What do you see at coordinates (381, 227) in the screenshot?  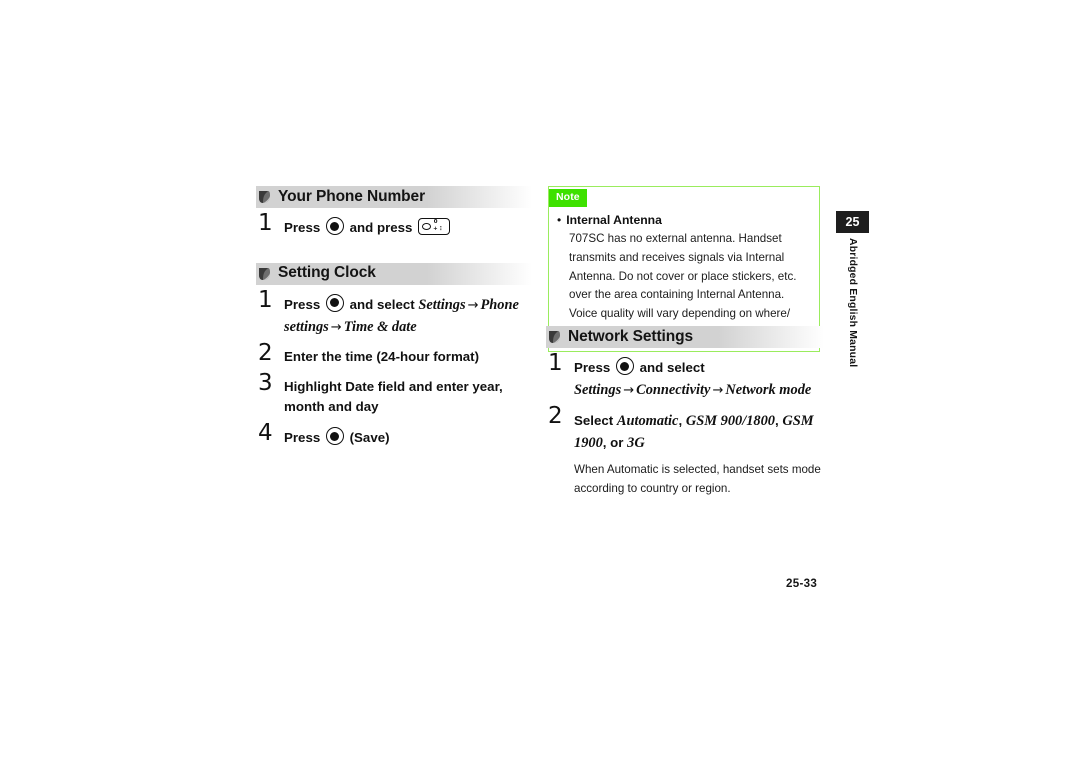 I see `step-text-fragment: and press` at bounding box center [381, 227].